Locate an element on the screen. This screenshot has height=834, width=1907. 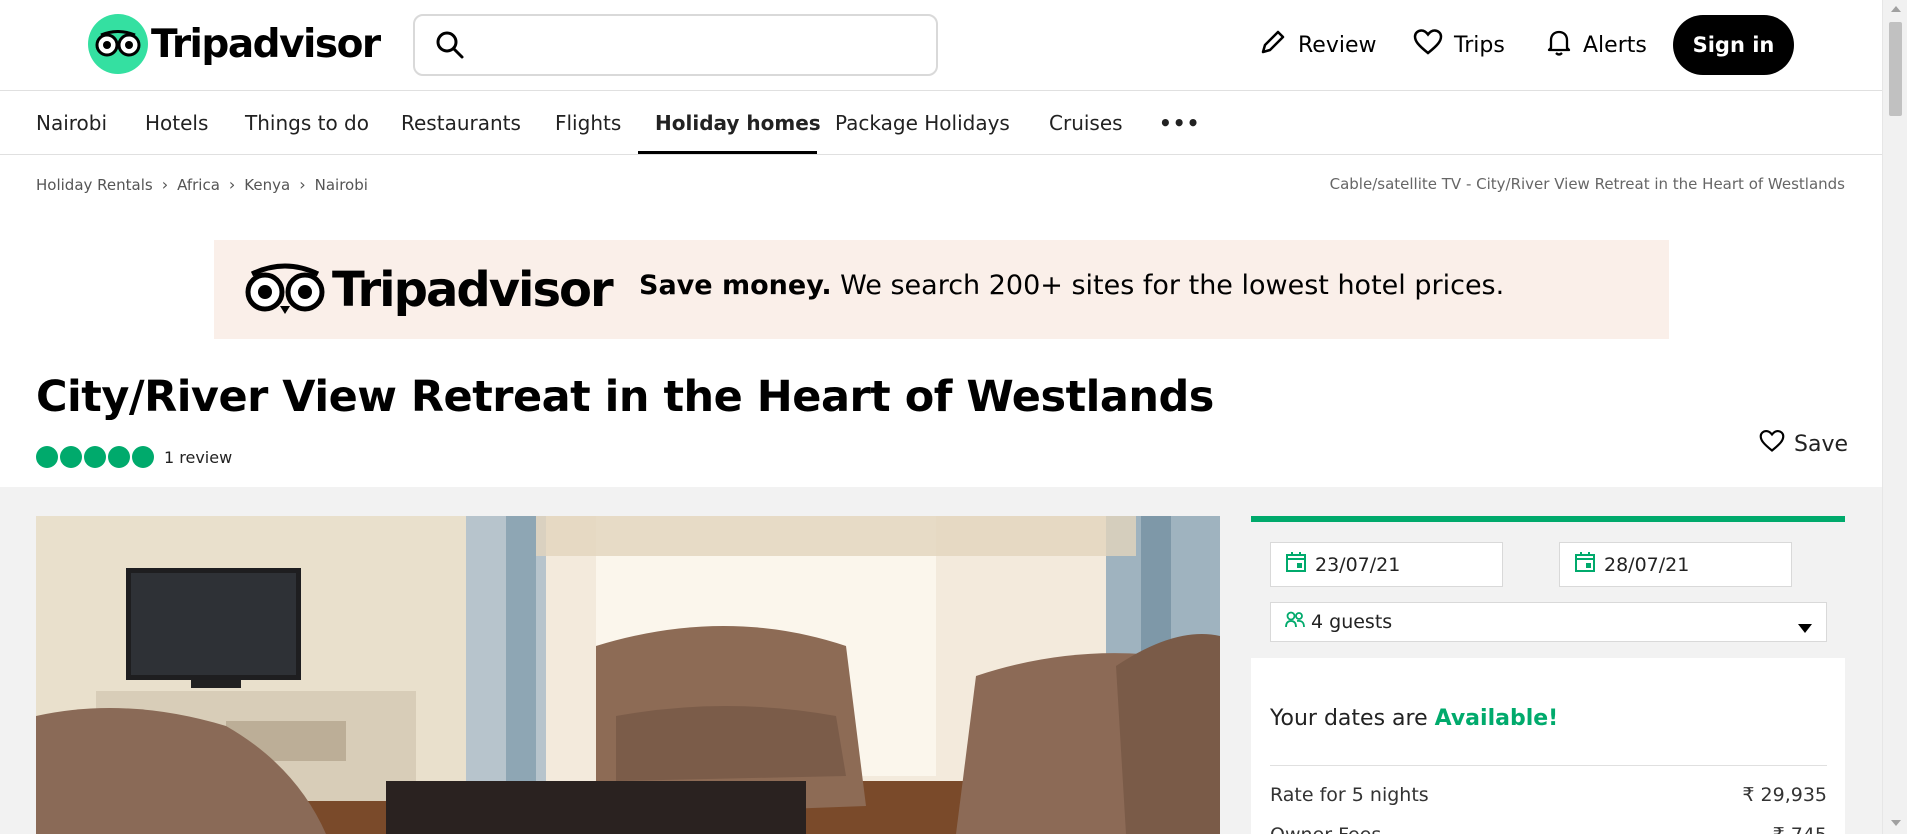
alerts-link: Alerts is located at coordinates (1596, 45).